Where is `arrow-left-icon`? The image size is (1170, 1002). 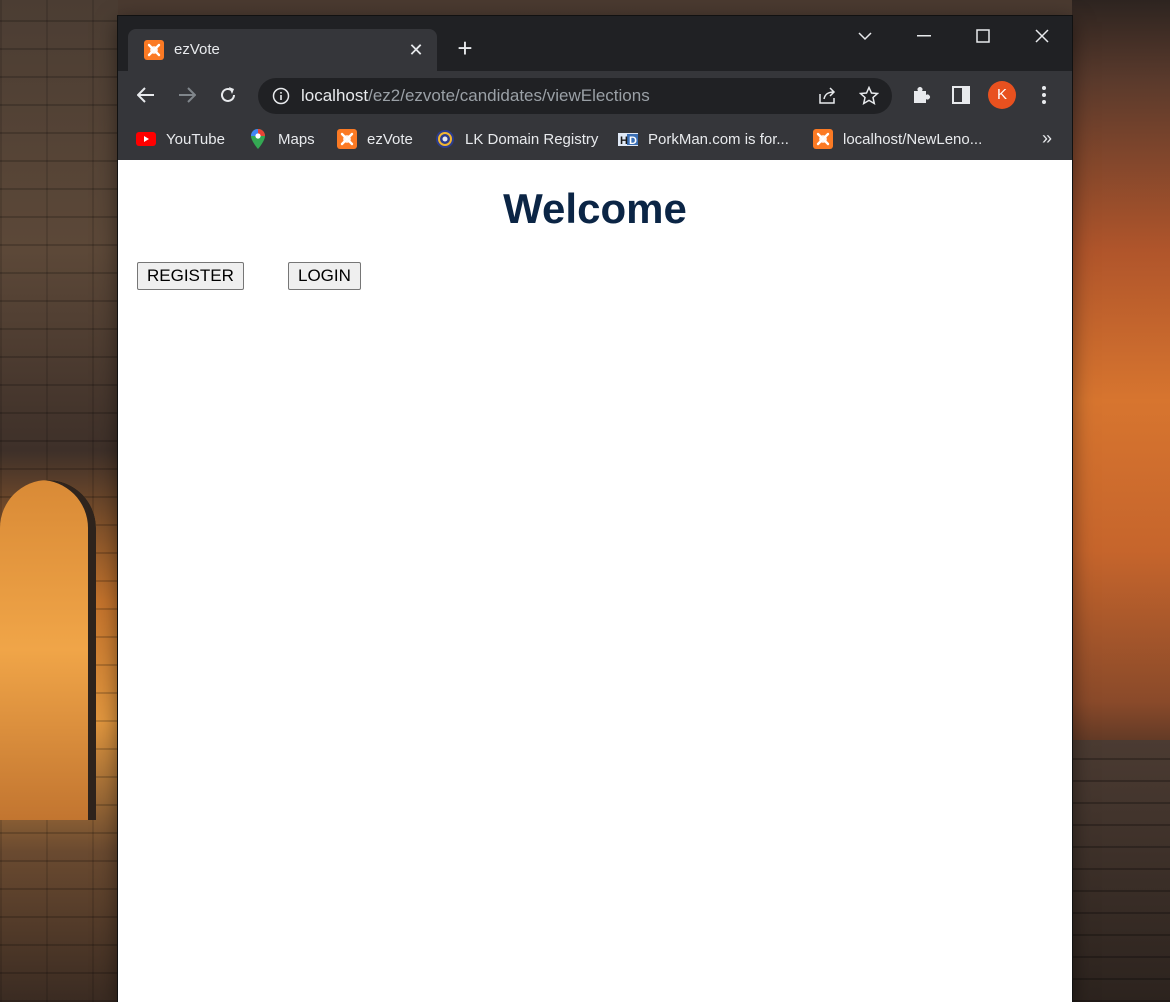 arrow-left-icon is located at coordinates (145, 95).